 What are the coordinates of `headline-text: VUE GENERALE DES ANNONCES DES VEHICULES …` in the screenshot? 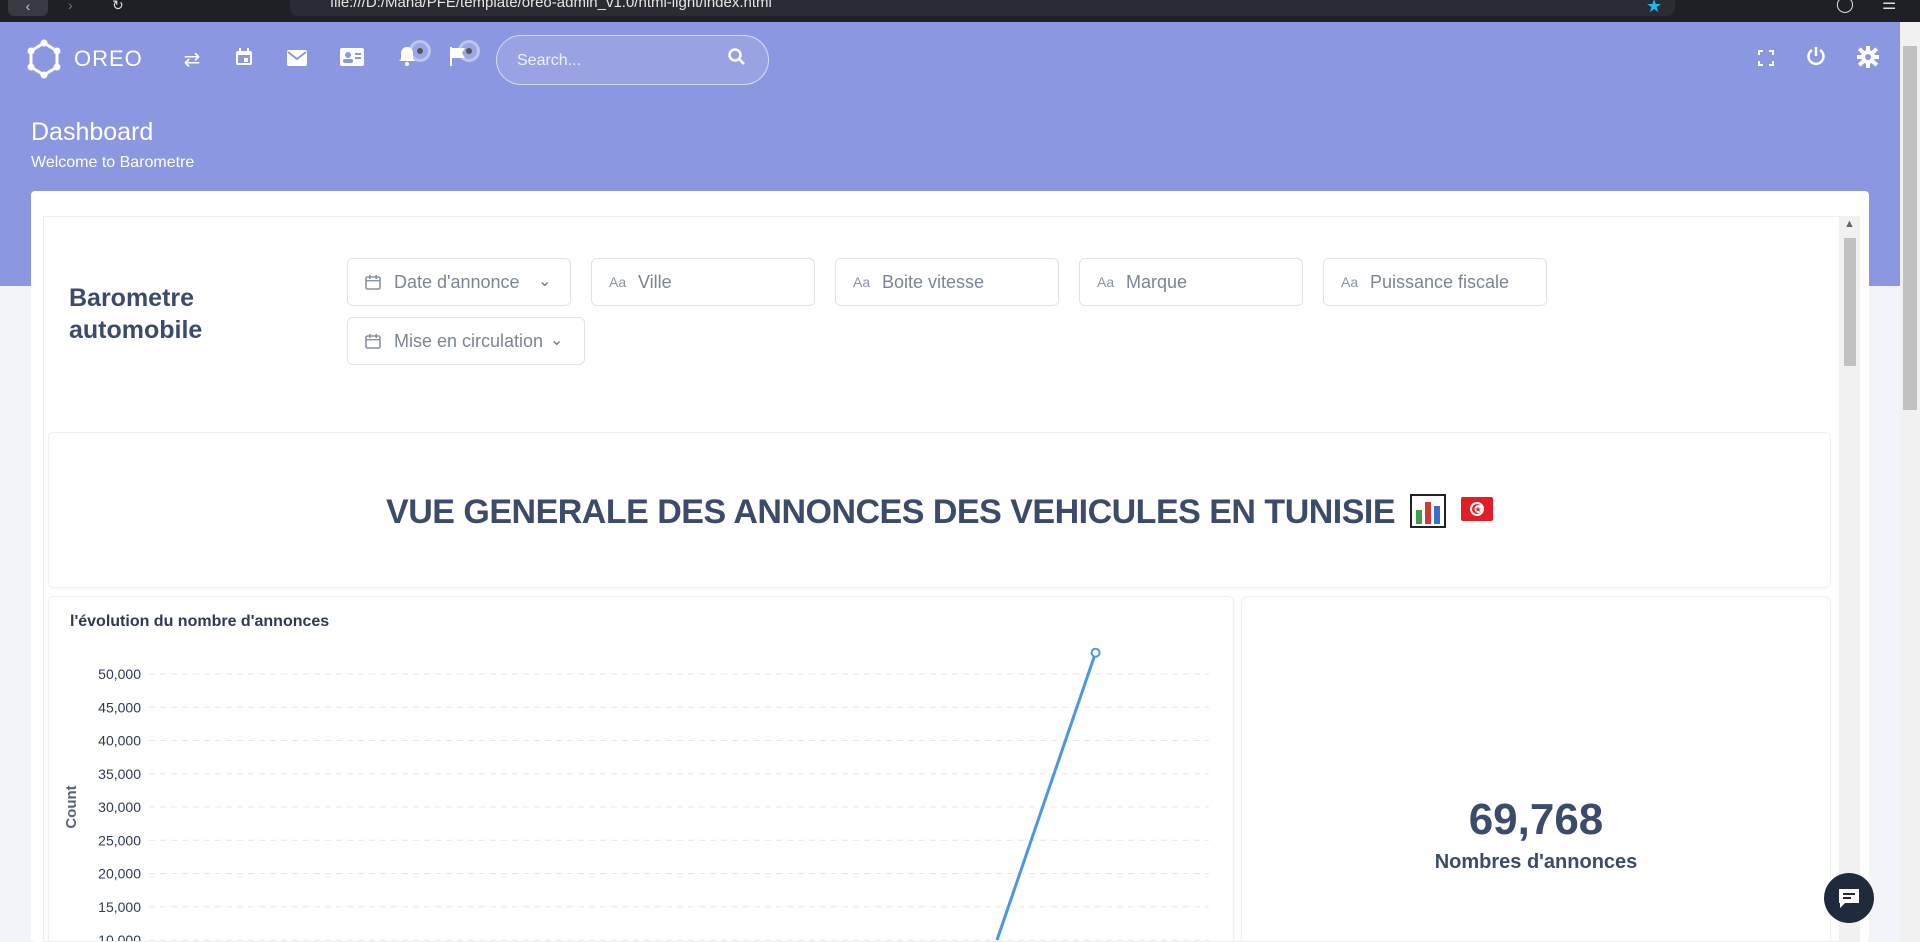 It's located at (891, 512).